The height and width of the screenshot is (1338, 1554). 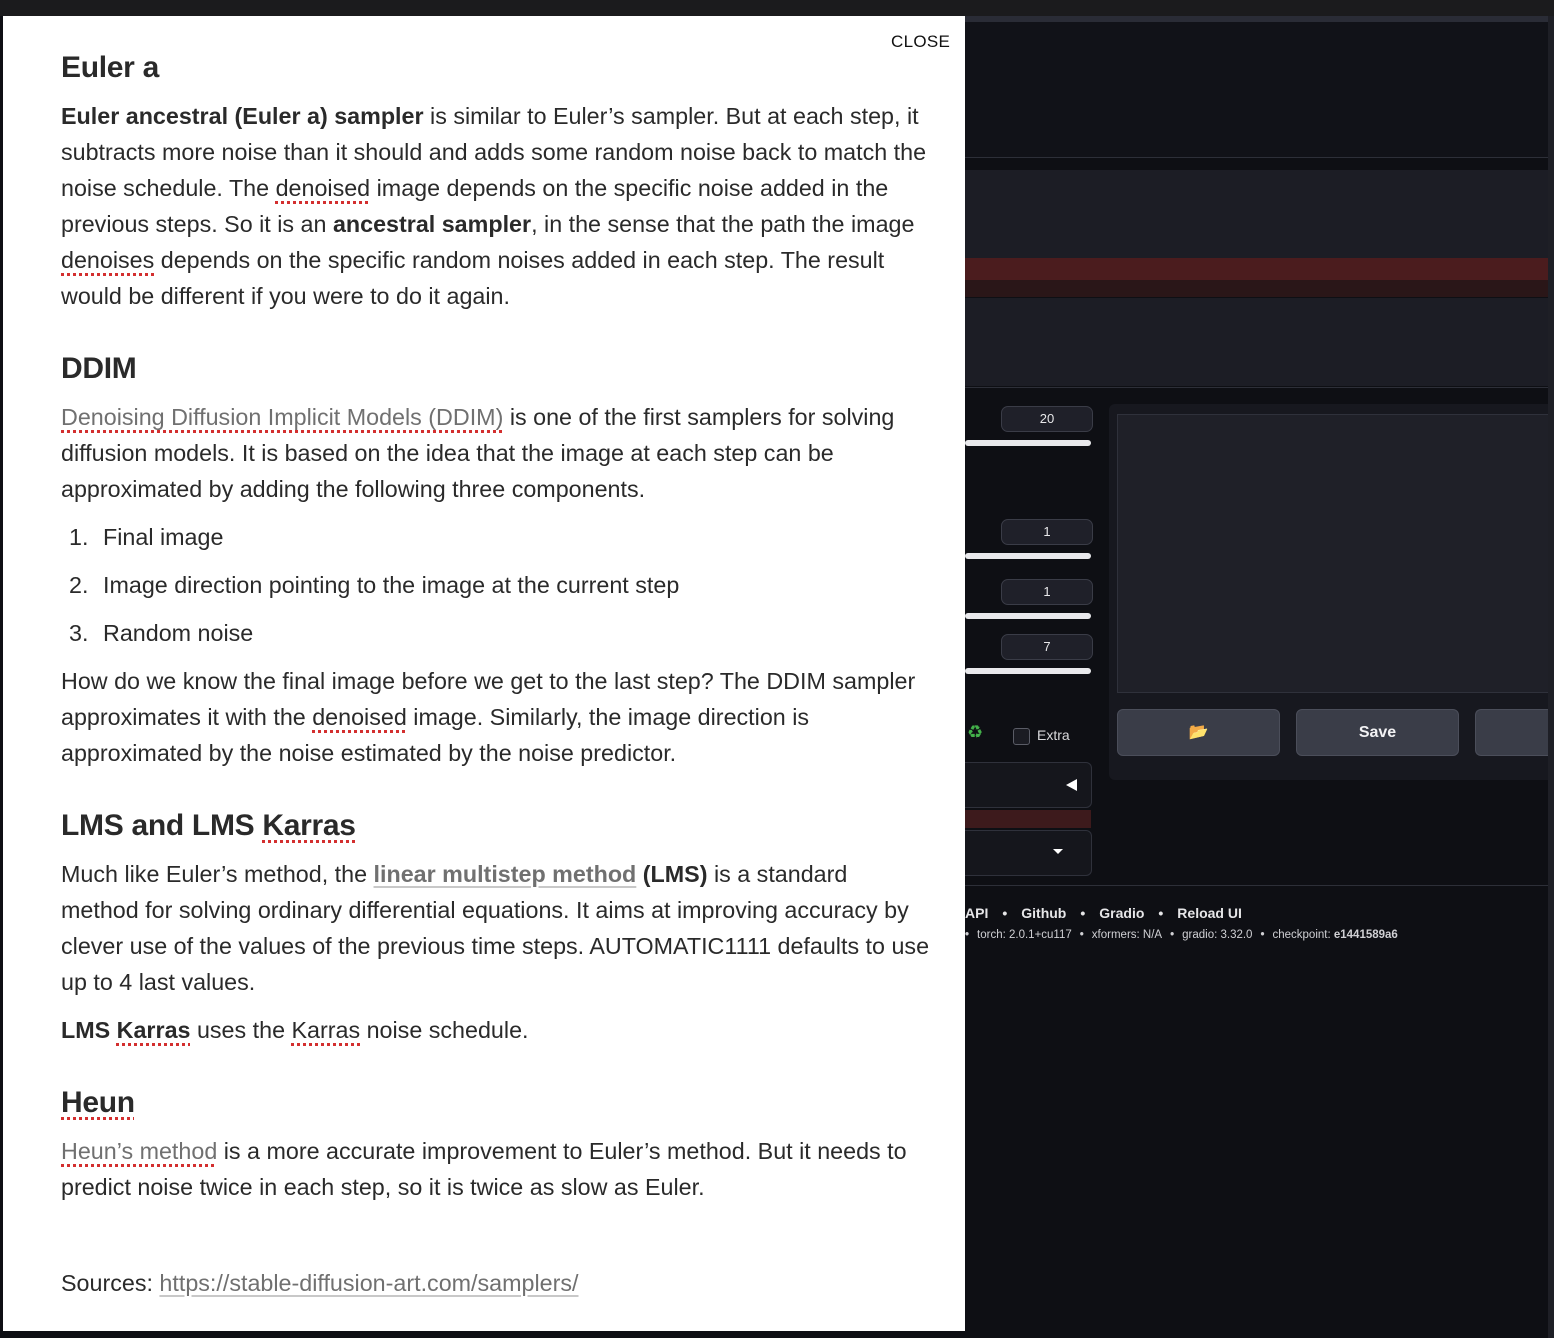 What do you see at coordinates (1217, 935) in the screenshot?
I see `gradio-version: gradio: 3.32.0` at bounding box center [1217, 935].